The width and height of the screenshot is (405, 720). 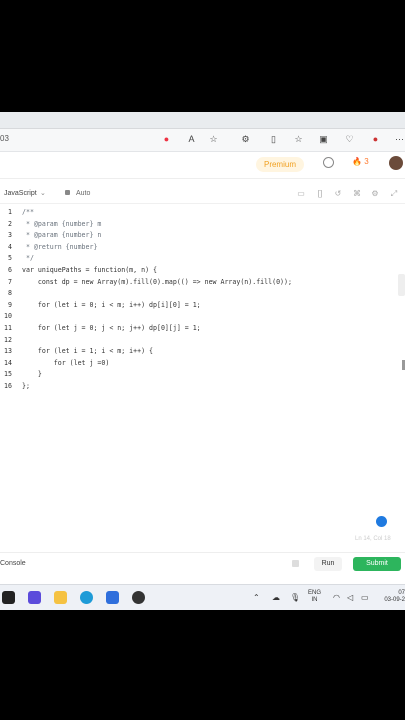 I want to click on brackets-icon: [], so click(x=320, y=194).